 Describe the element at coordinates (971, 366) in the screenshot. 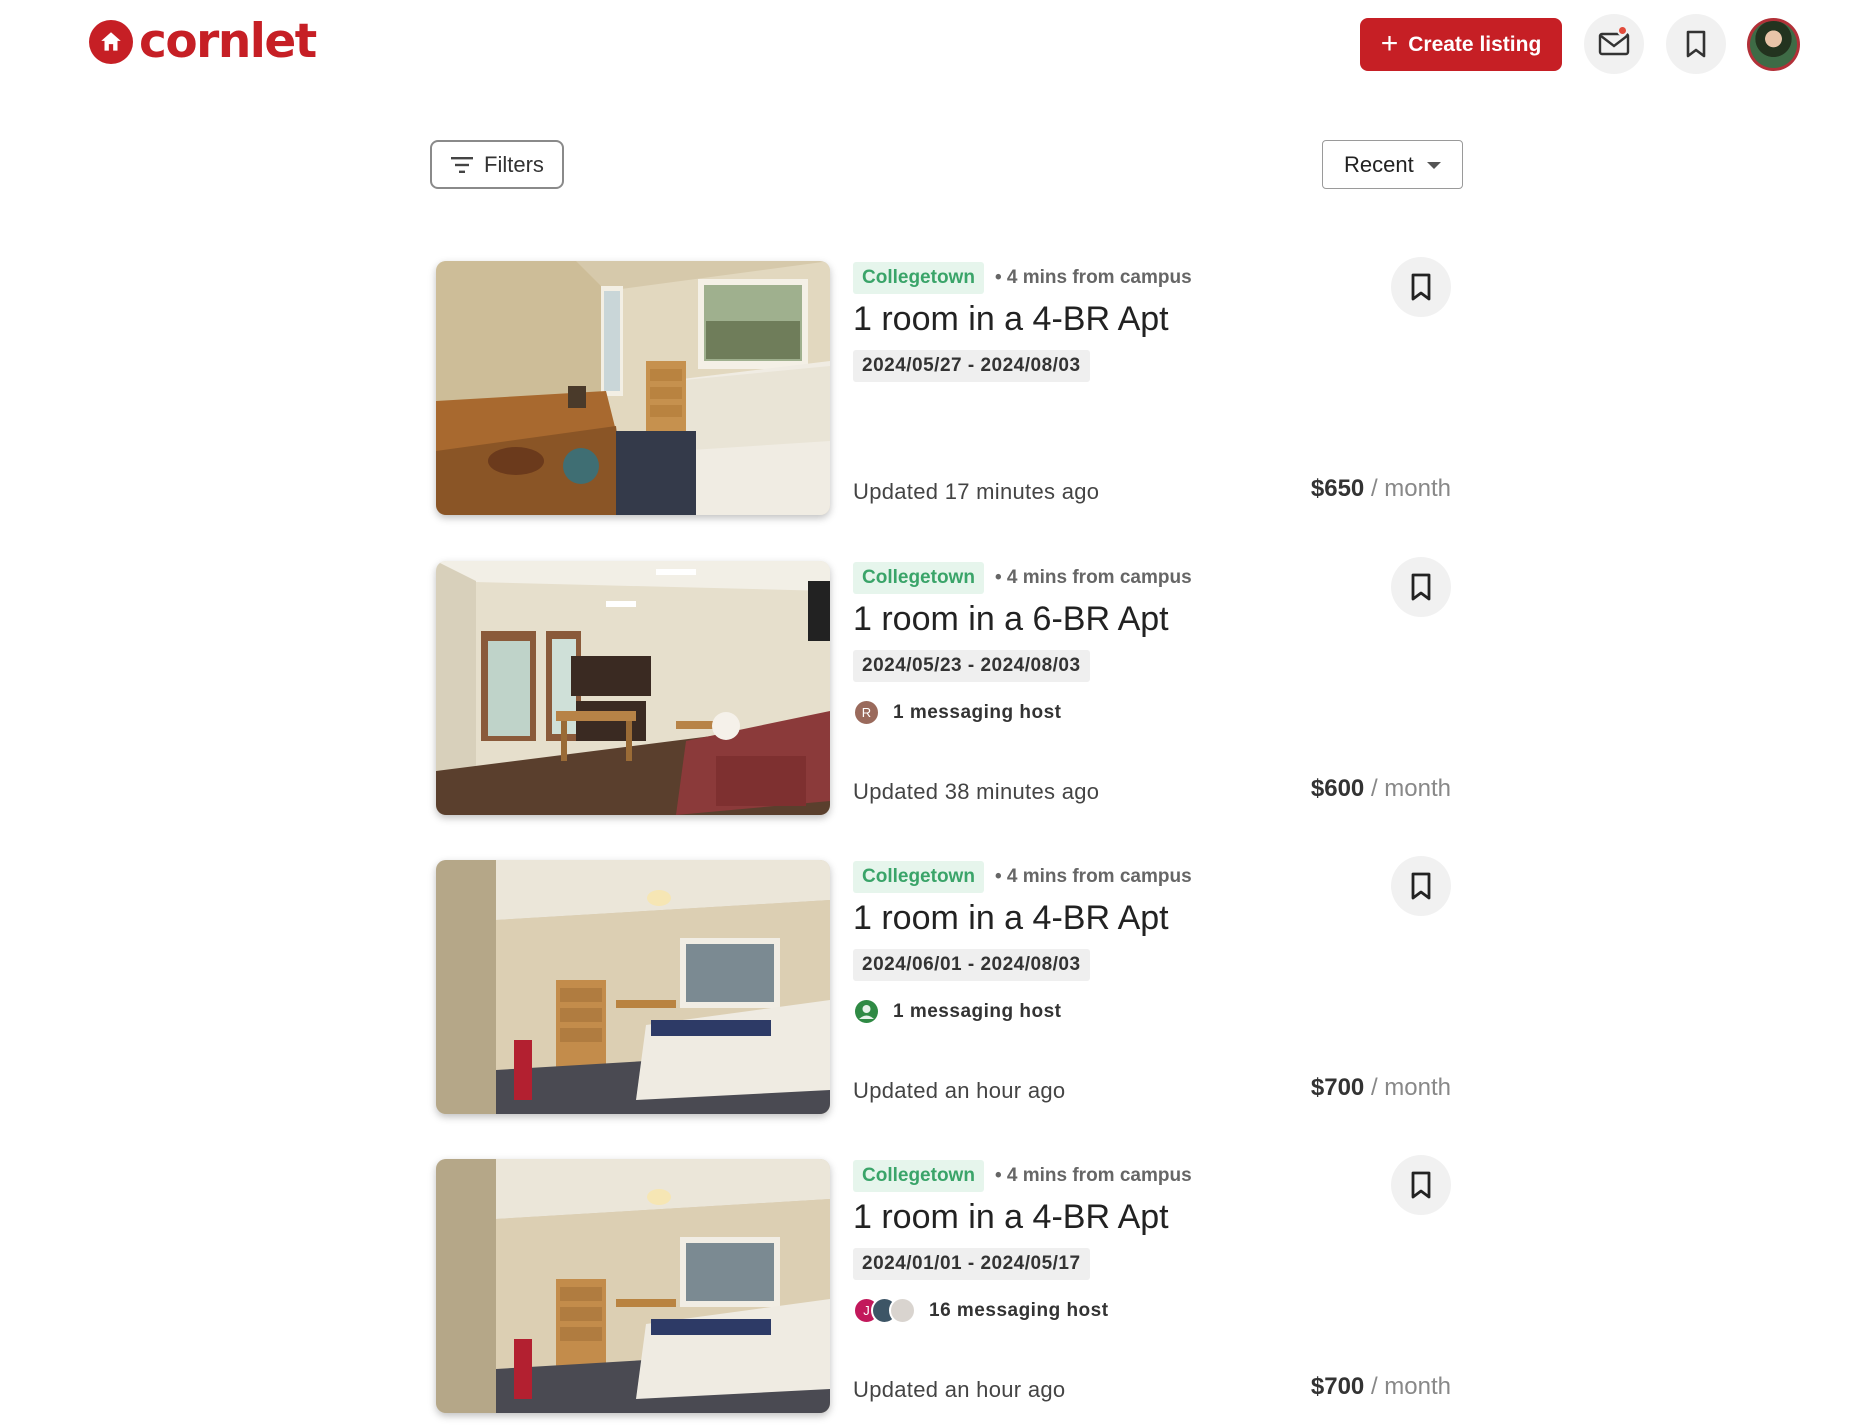

I see `date-range: 2024/05/27 - 2024/08/03` at that location.